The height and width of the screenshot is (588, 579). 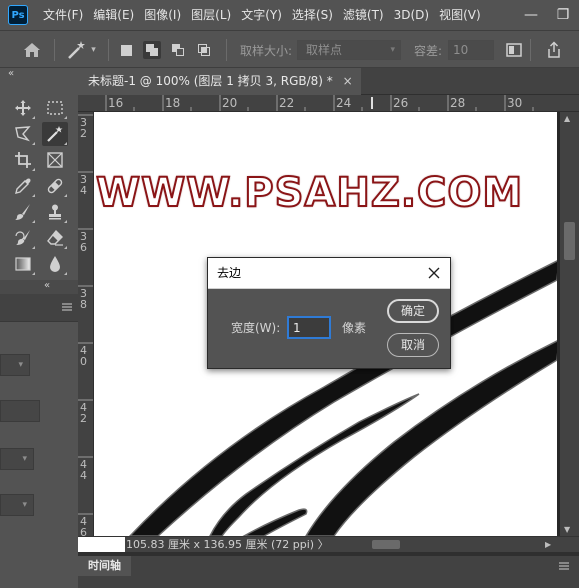 What do you see at coordinates (83, 413) in the screenshot?
I see `ruler-label: 4 2` at bounding box center [83, 413].